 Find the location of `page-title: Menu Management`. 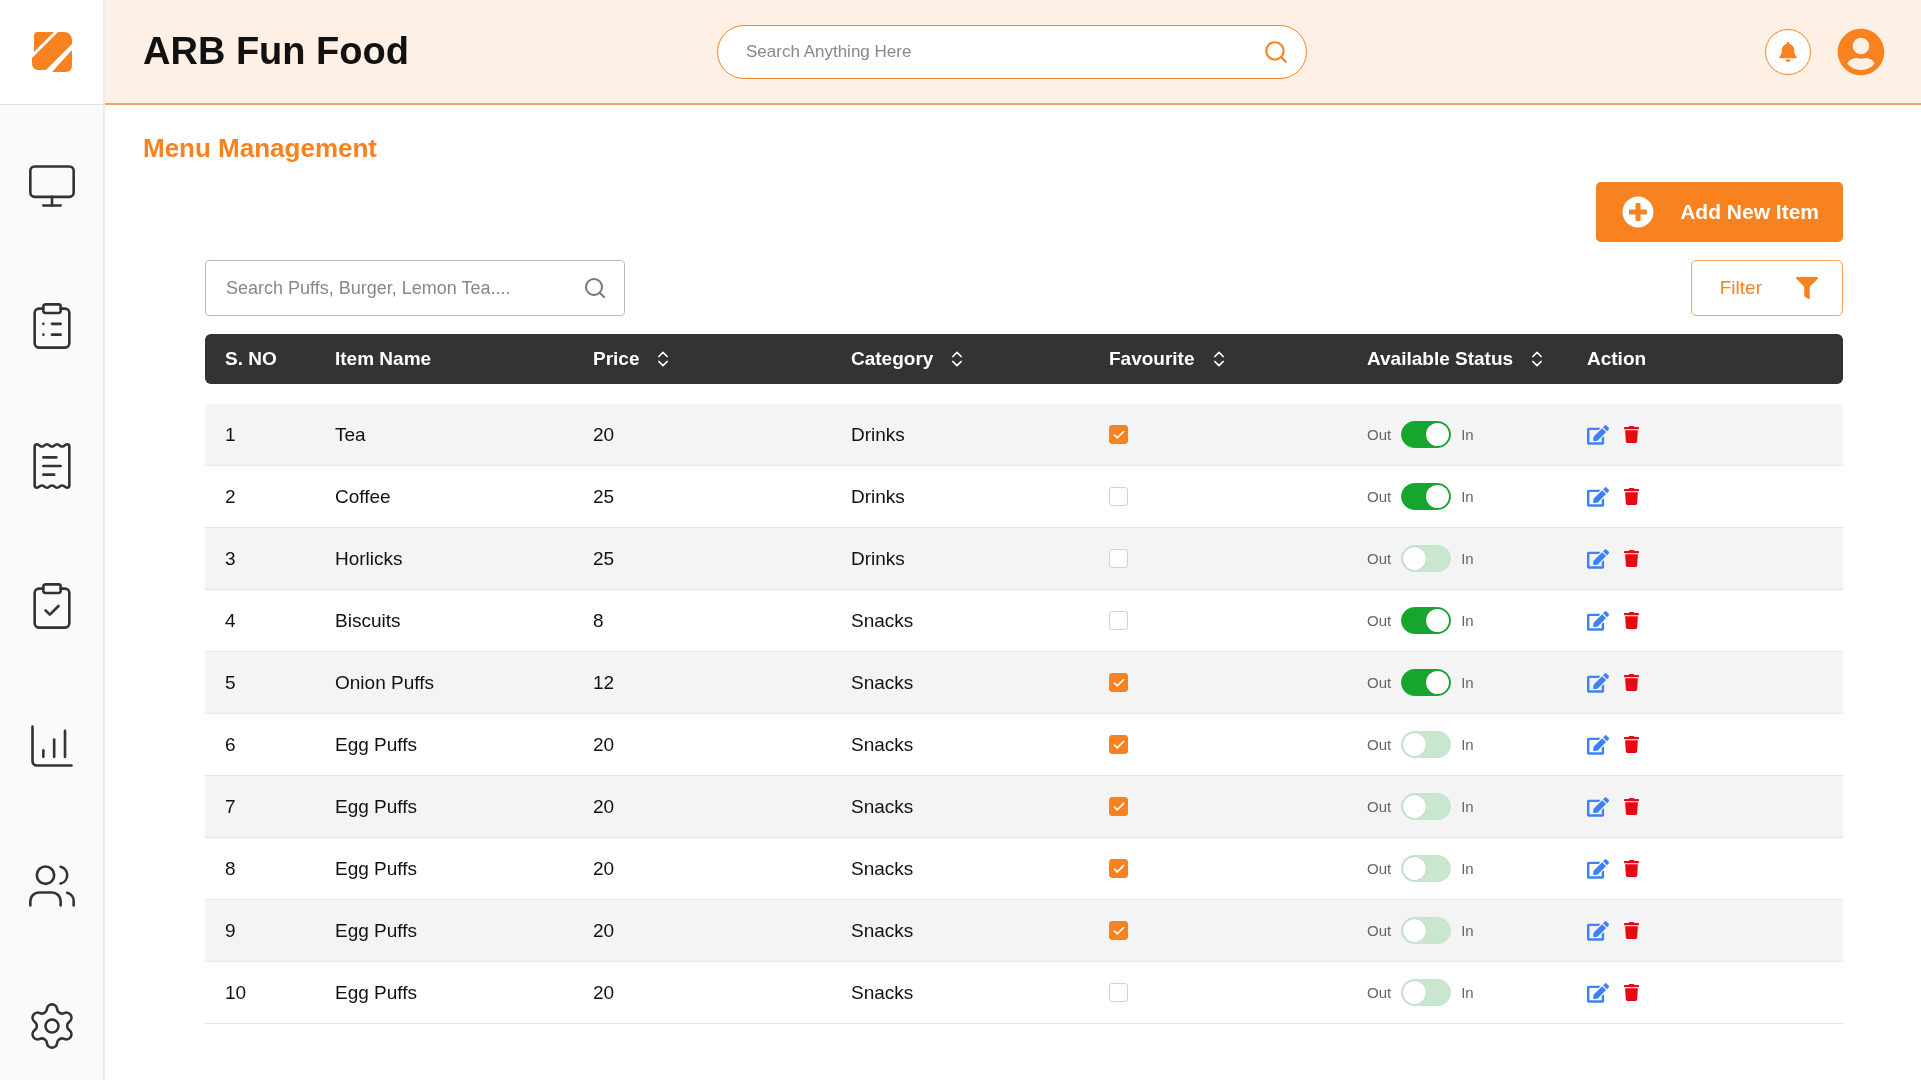

page-title: Menu Management is located at coordinates (261, 148).